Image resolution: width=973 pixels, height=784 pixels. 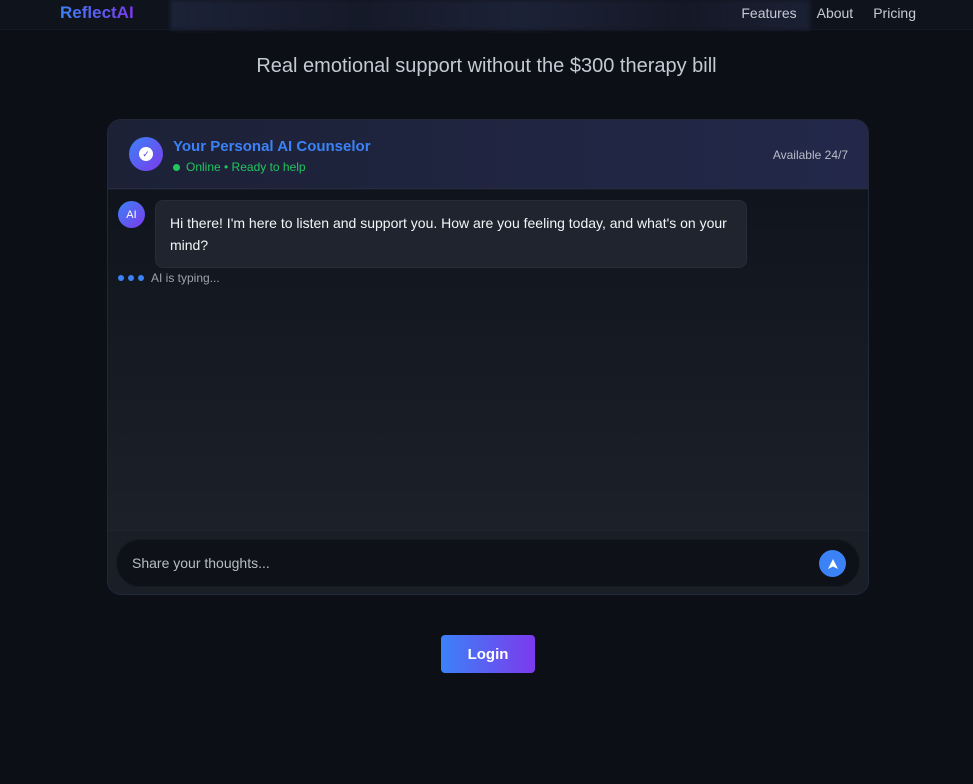 I want to click on brand-logo: ReflectAI, so click(x=97, y=13).